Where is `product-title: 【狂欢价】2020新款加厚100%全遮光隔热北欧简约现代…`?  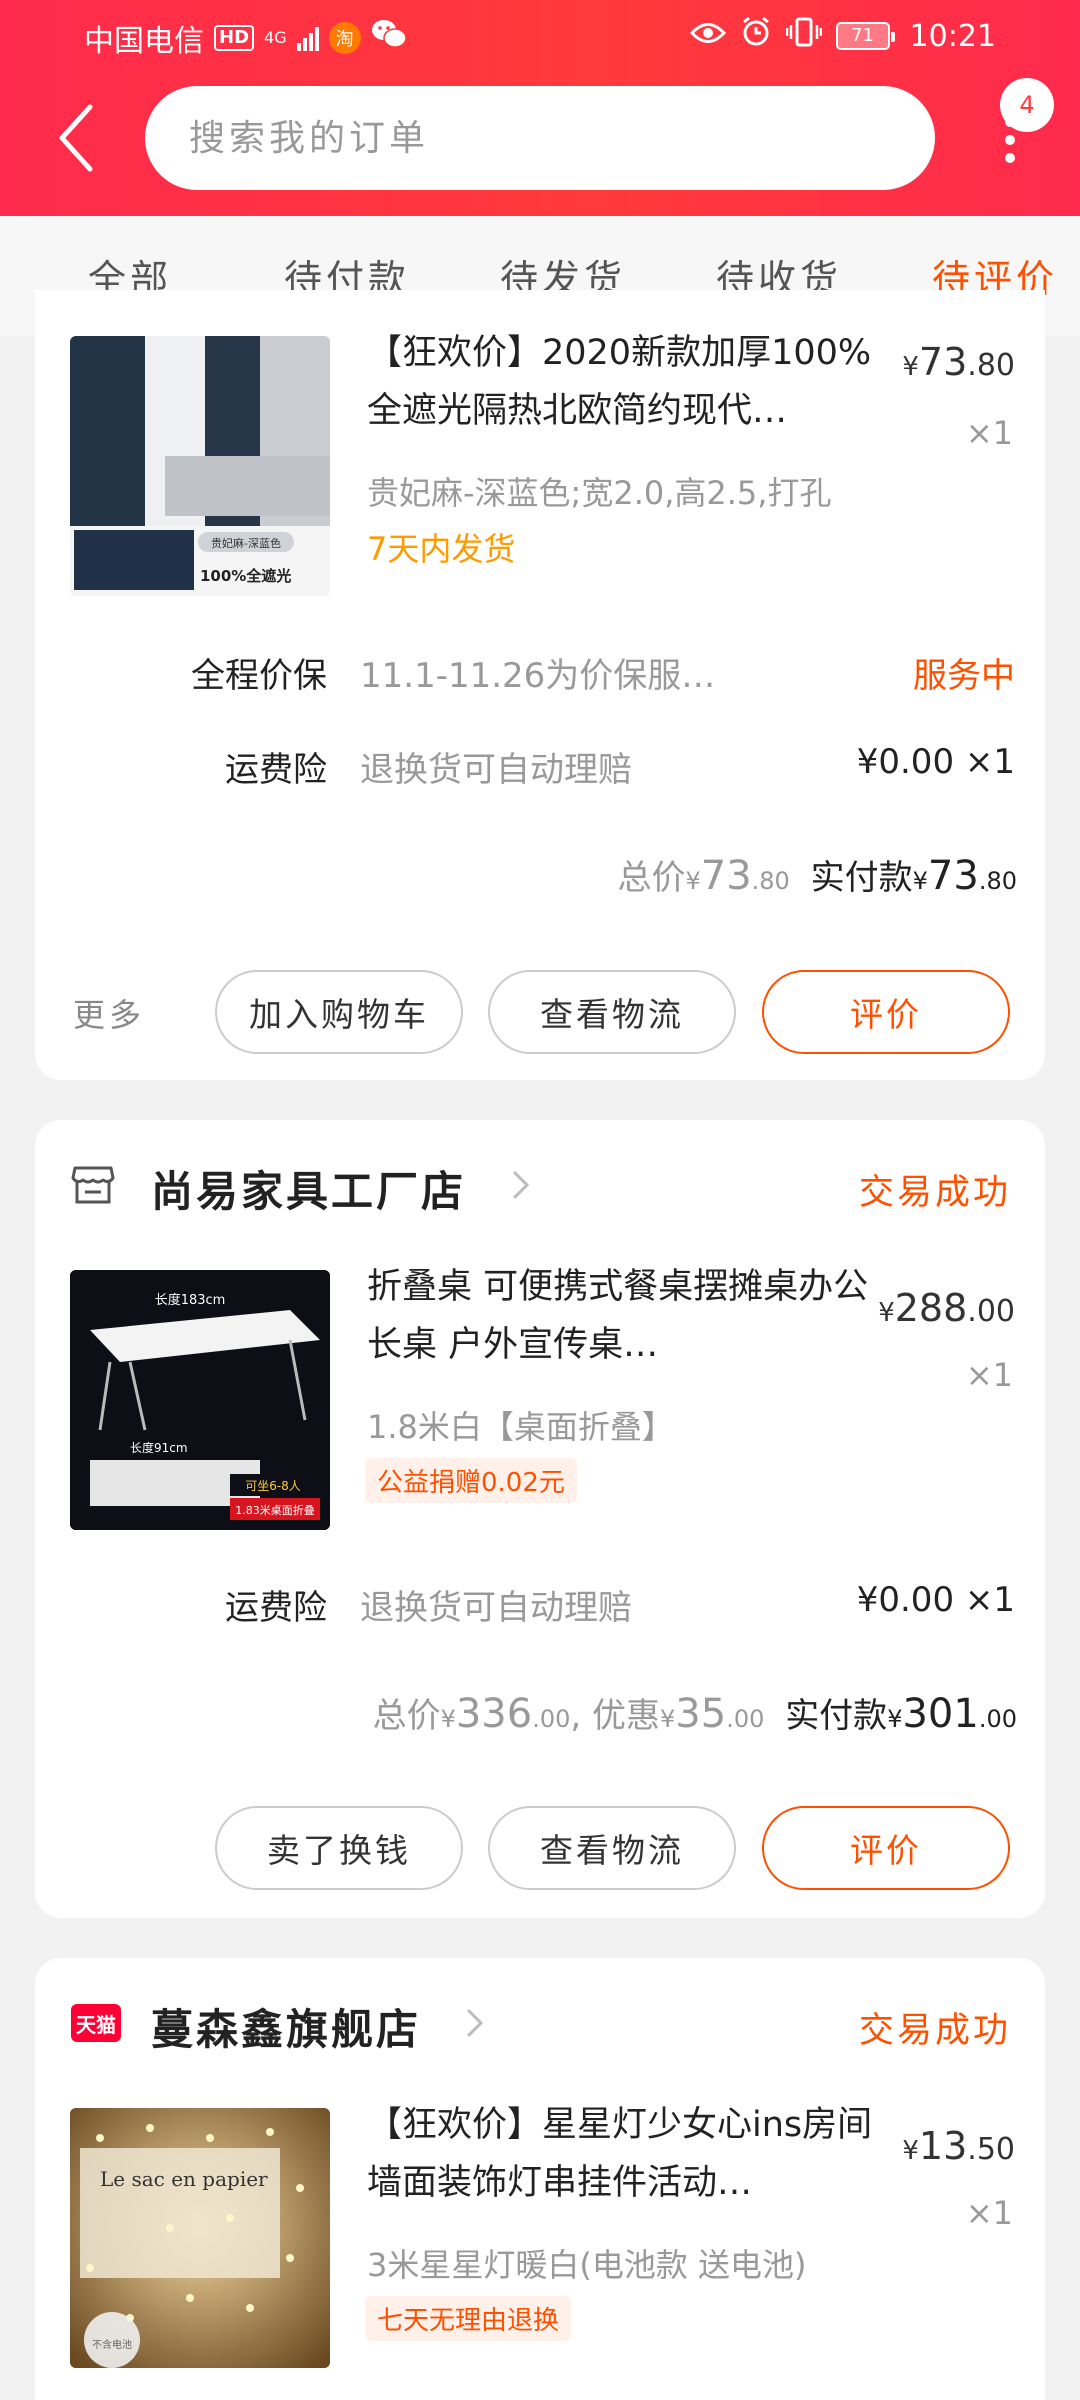
product-title: 【狂欢价】2020新款加厚100%全遮光隔热北欧简约现代… is located at coordinates (627, 382).